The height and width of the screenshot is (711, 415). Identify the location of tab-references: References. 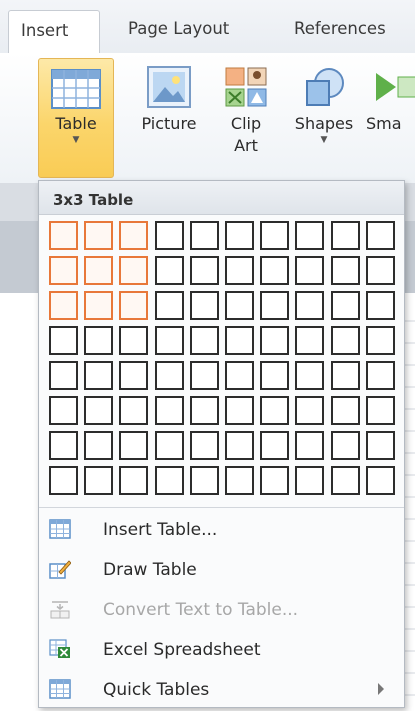
(340, 28).